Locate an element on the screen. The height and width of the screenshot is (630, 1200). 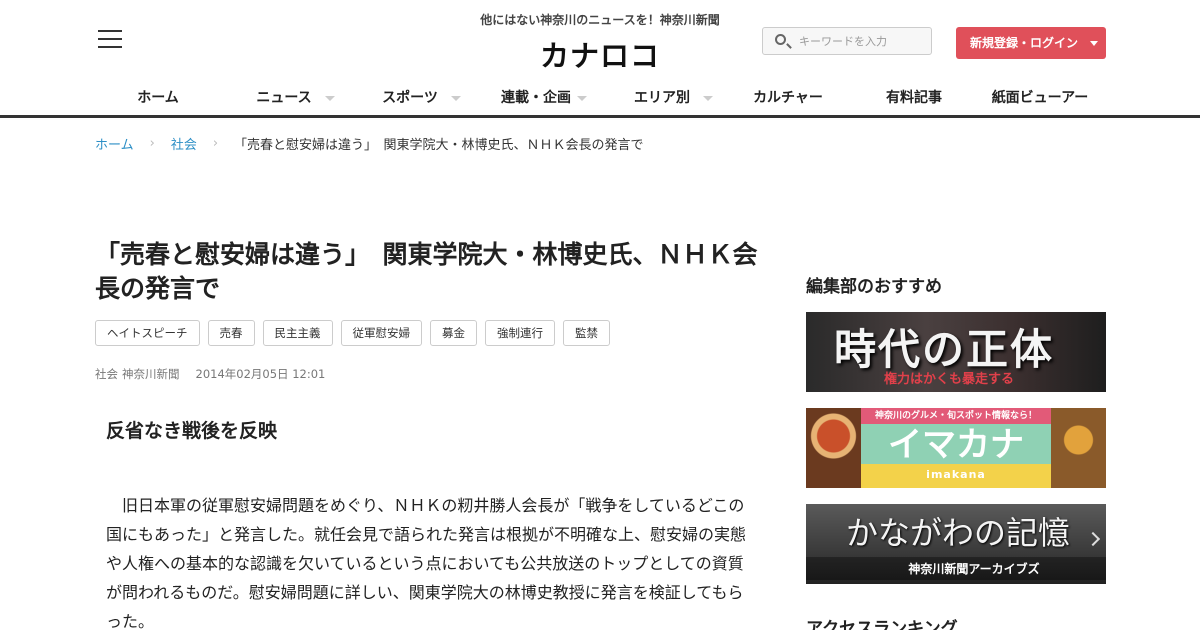
tag-item: 売春 is located at coordinates (231, 333).